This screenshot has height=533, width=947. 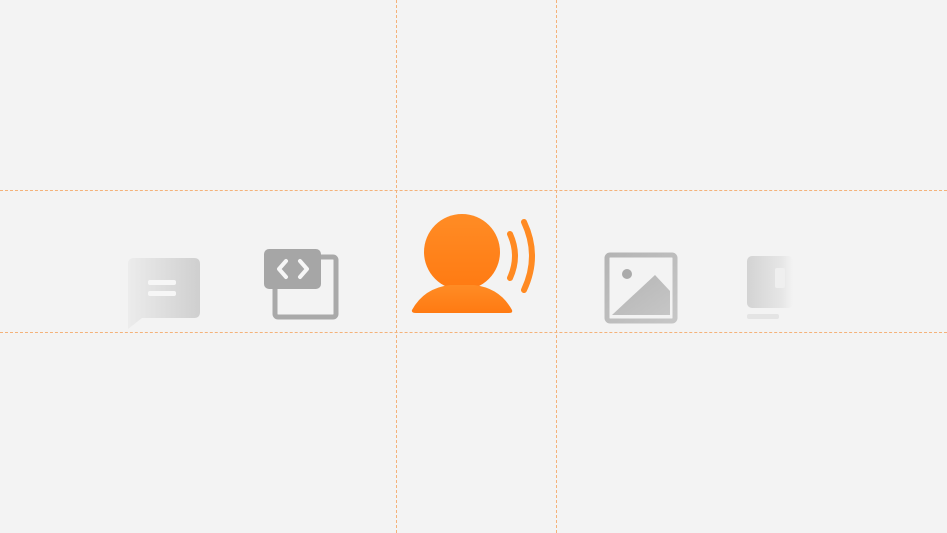 I want to click on guide-line-vertical-left, so click(x=396, y=266).